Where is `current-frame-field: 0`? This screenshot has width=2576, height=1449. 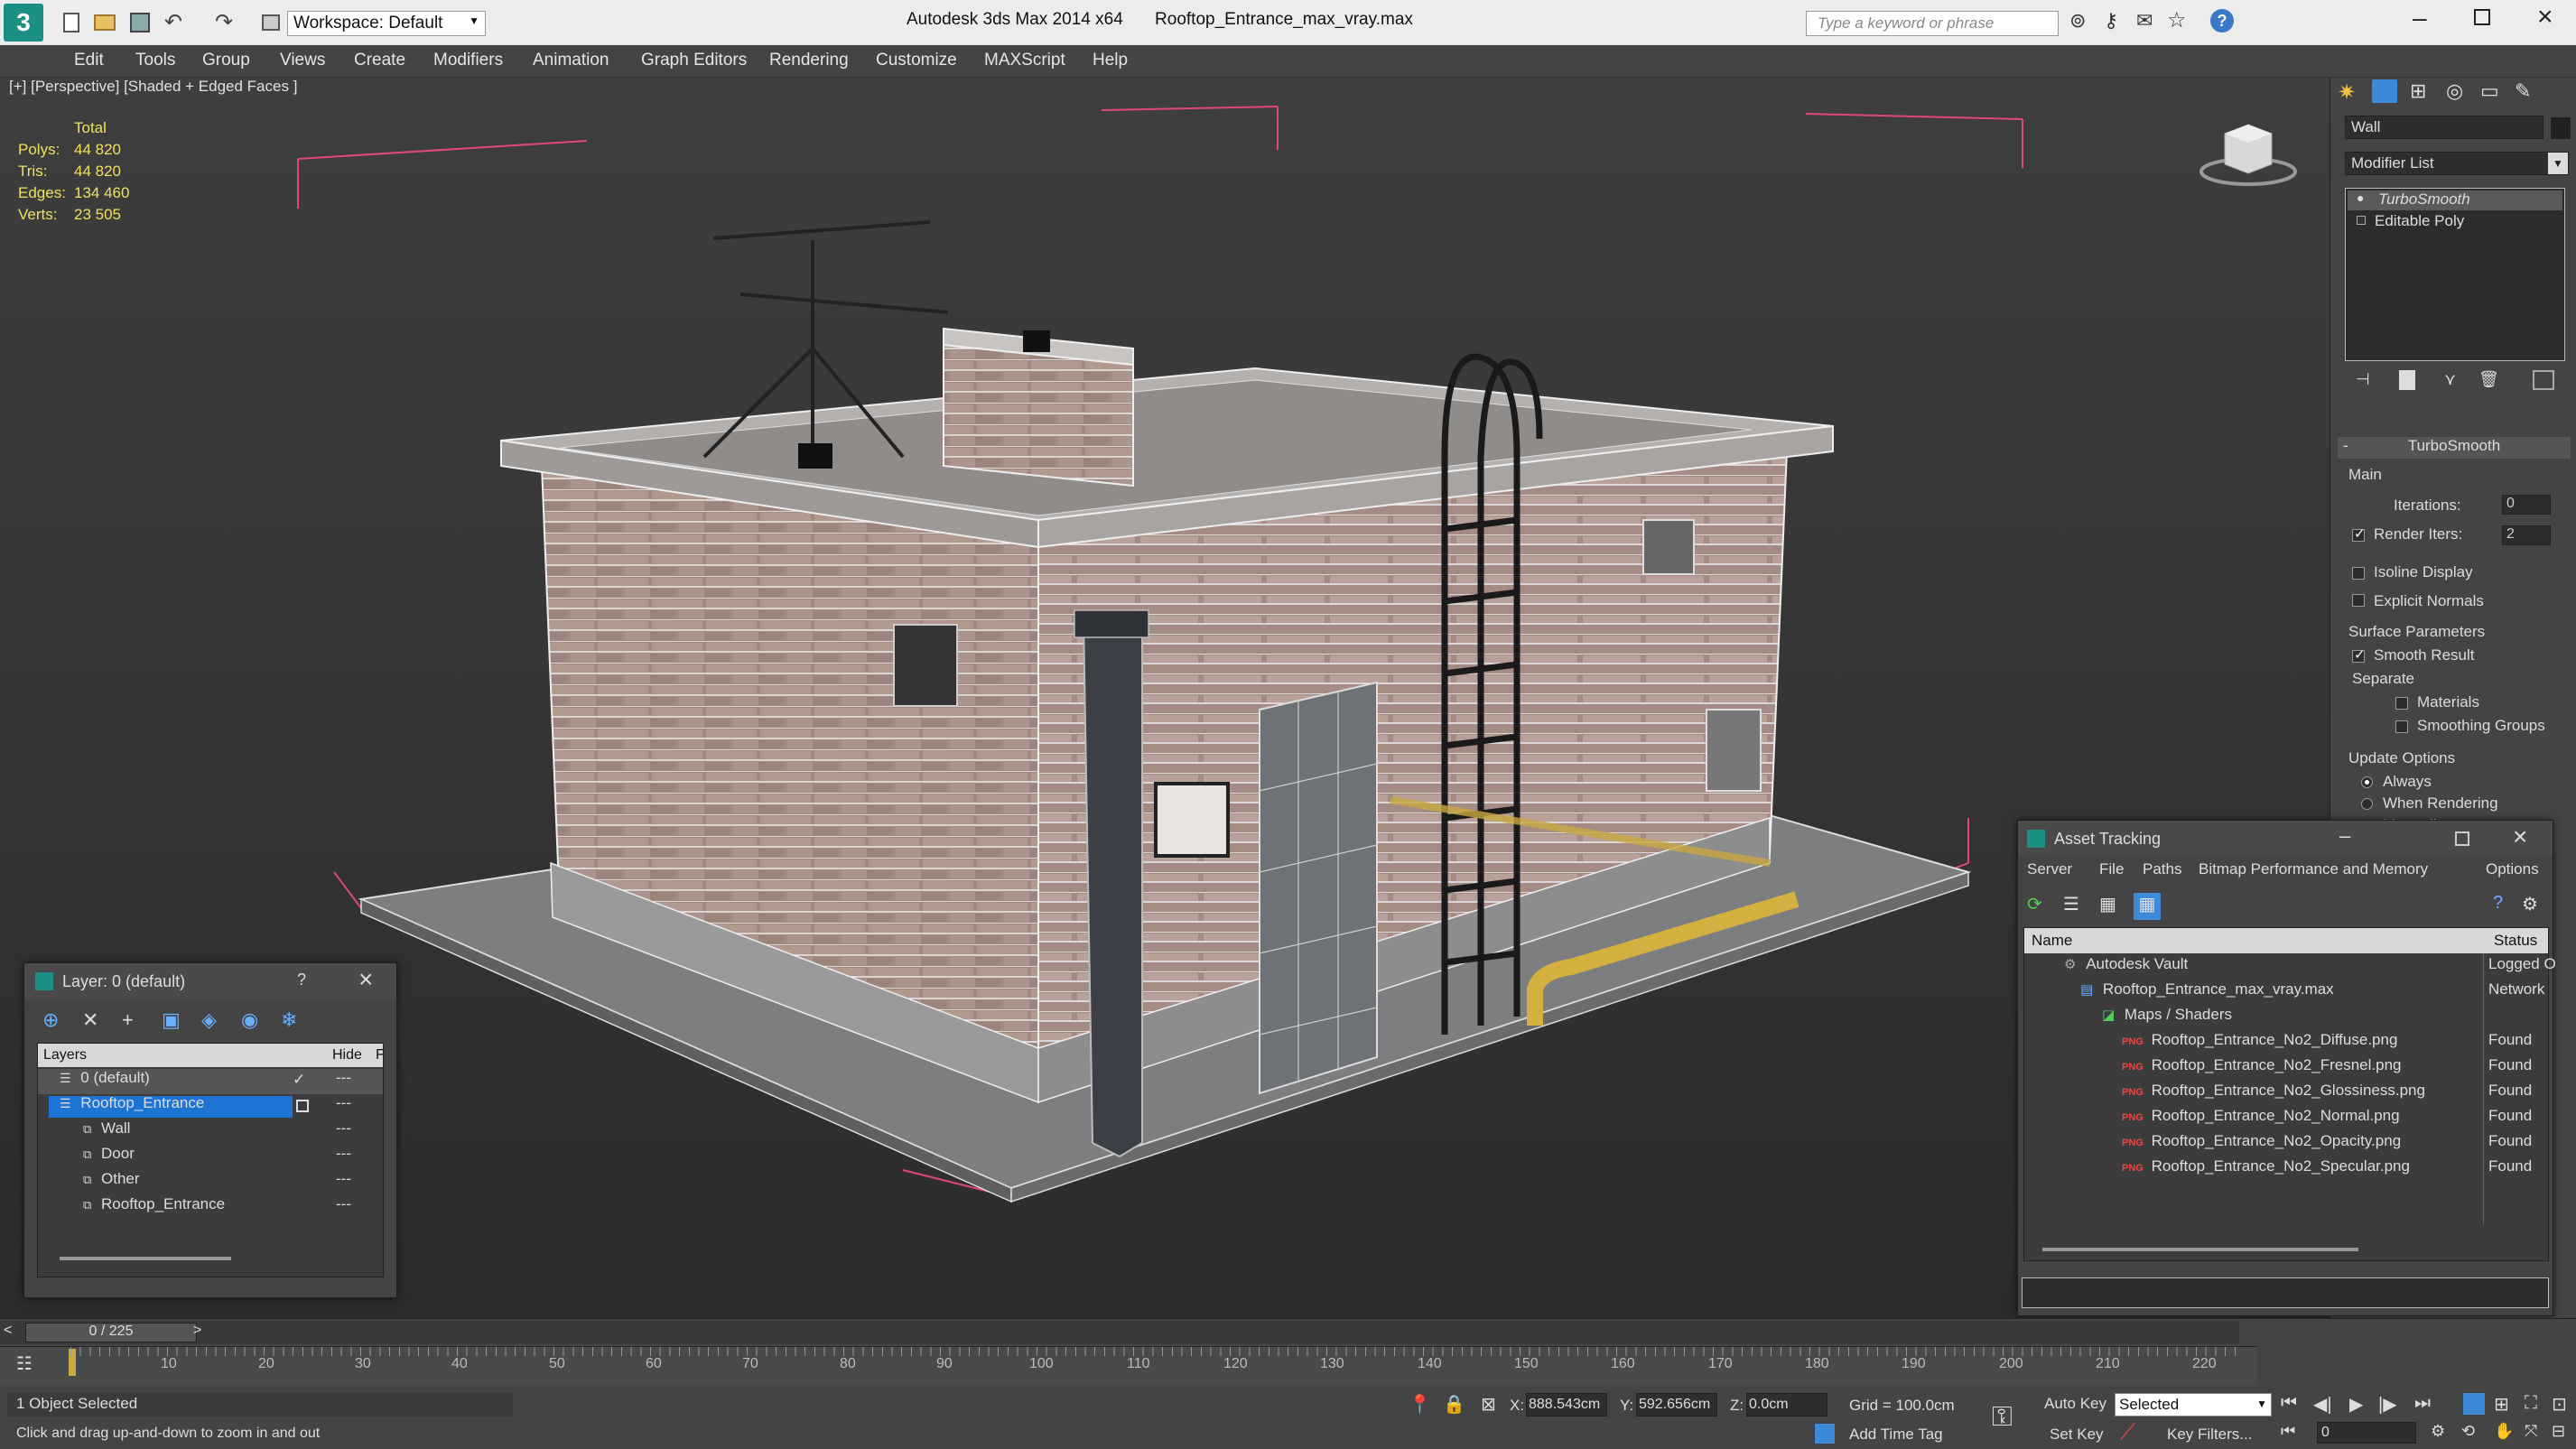
current-frame-field: 0 is located at coordinates (2366, 1433).